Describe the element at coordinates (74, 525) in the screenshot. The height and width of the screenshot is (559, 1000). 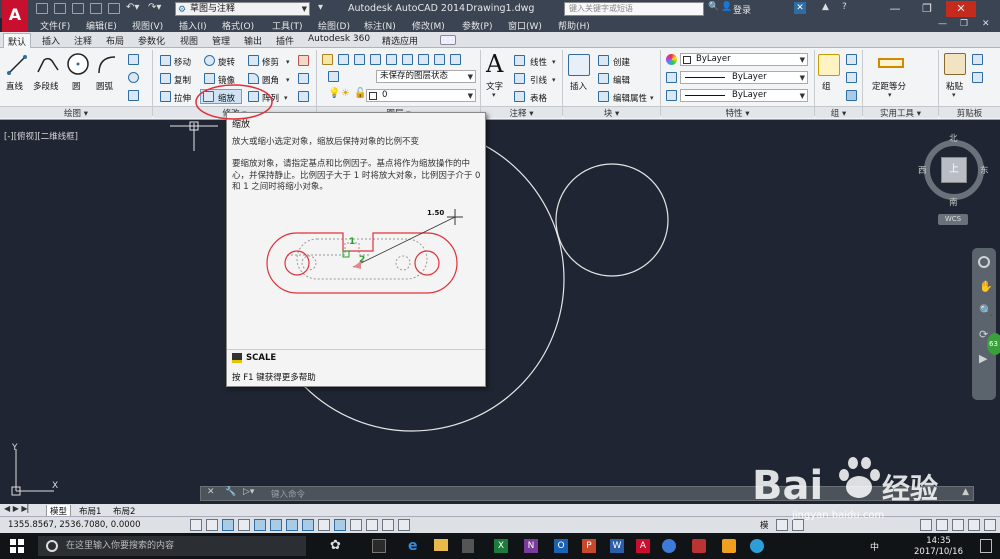
I see `coordinates-readout: 1355.8567, 2536.7080, 0.0000` at that location.